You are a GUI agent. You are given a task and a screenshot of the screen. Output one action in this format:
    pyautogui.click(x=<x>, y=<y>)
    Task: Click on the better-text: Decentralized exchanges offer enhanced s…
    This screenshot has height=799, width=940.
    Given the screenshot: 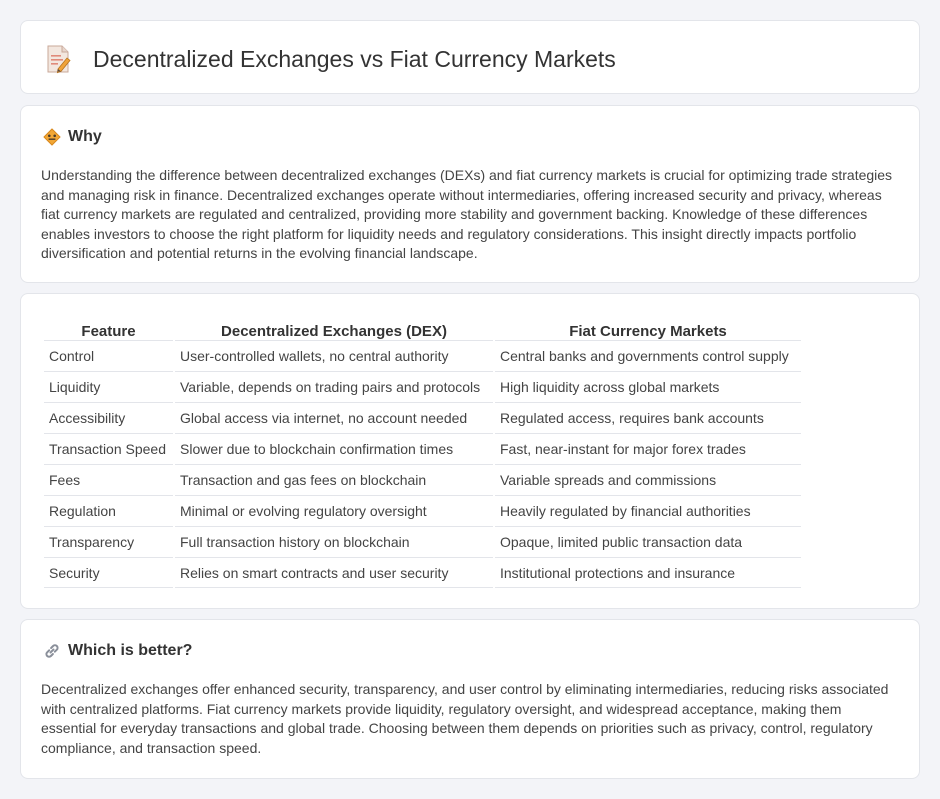 What is the action you would take?
    pyautogui.click(x=465, y=718)
    